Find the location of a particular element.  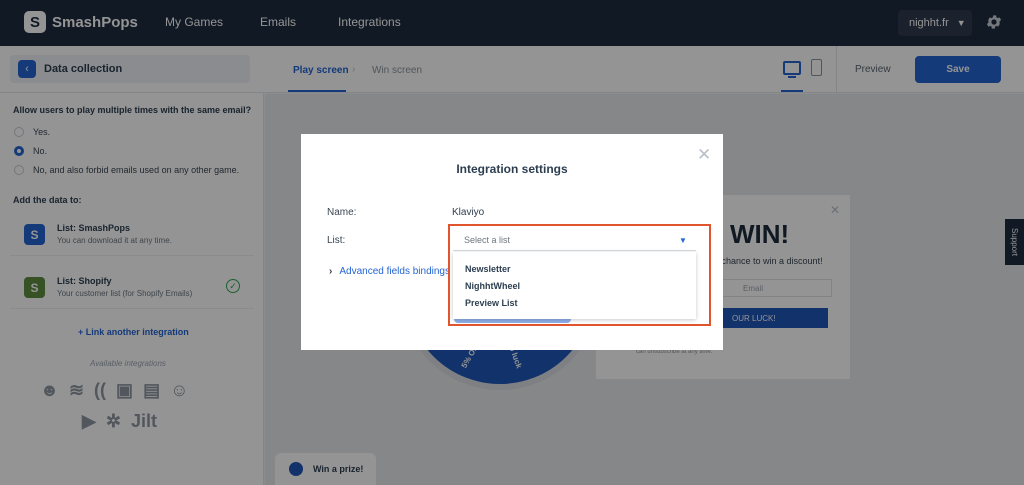

chevron-right-icon: › is located at coordinates (331, 271).